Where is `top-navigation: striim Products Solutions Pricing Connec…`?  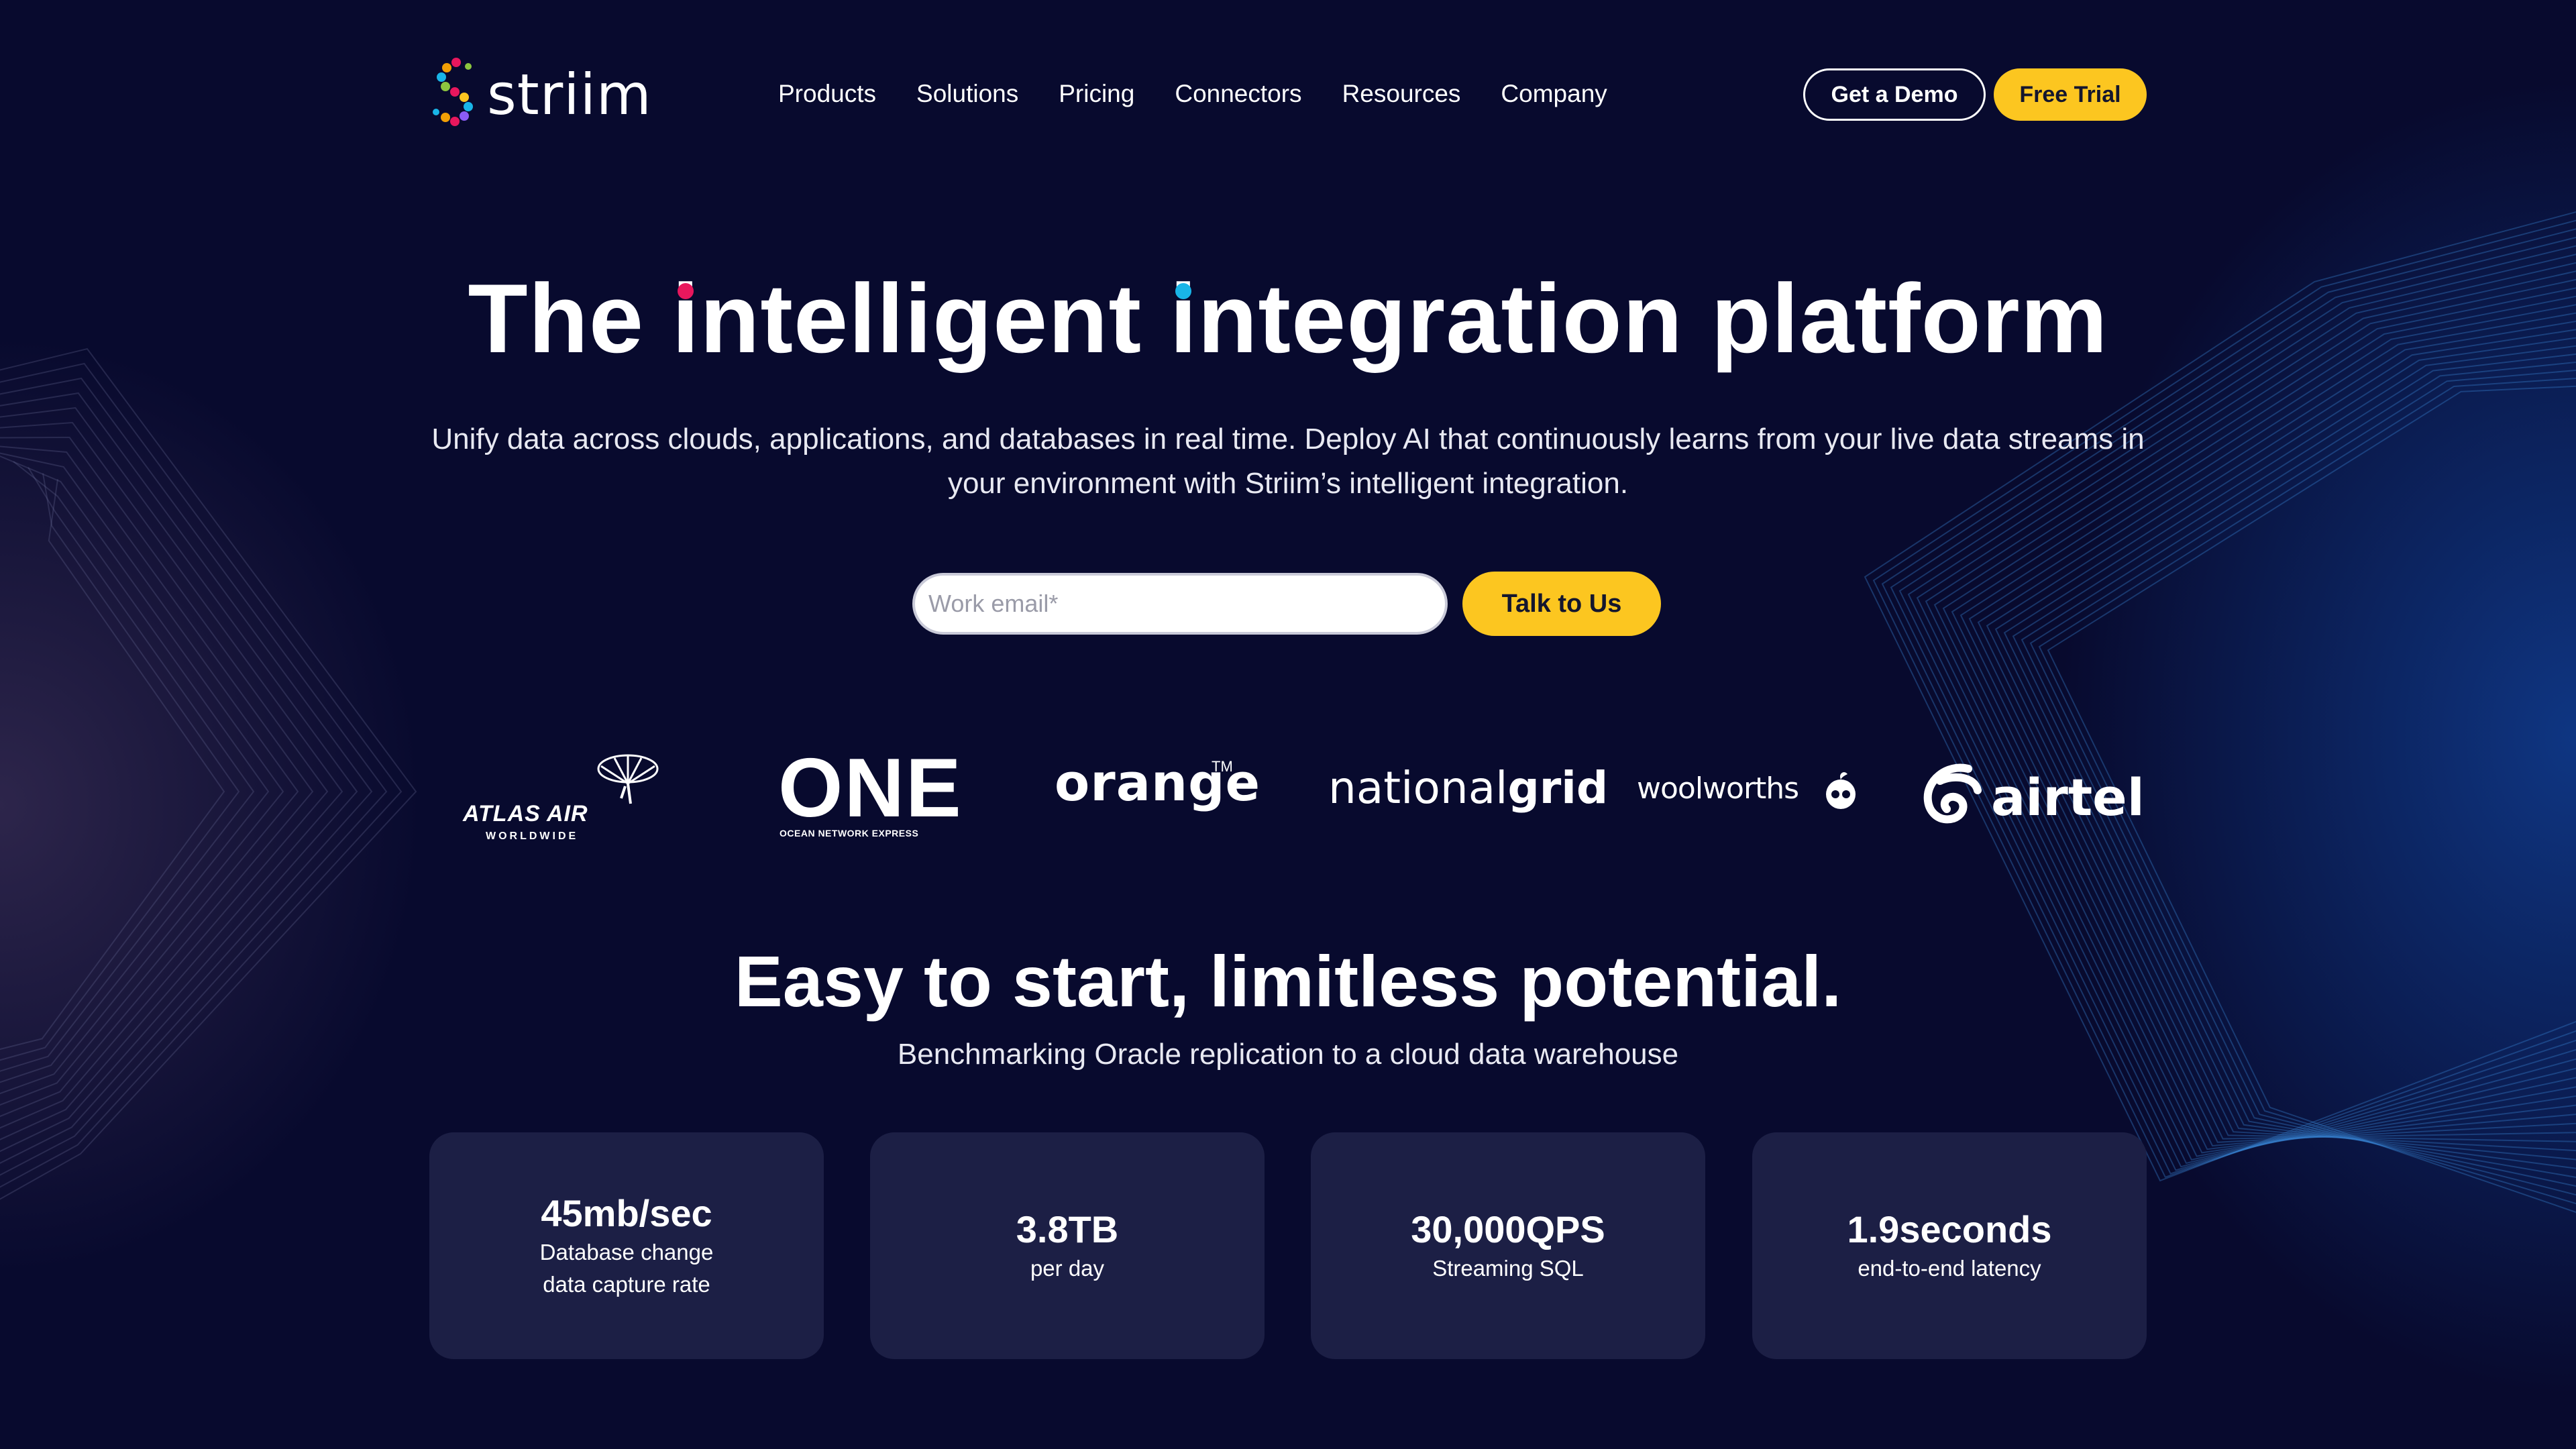
top-navigation: striim Products Solutions Pricing Connec… is located at coordinates (1288, 94).